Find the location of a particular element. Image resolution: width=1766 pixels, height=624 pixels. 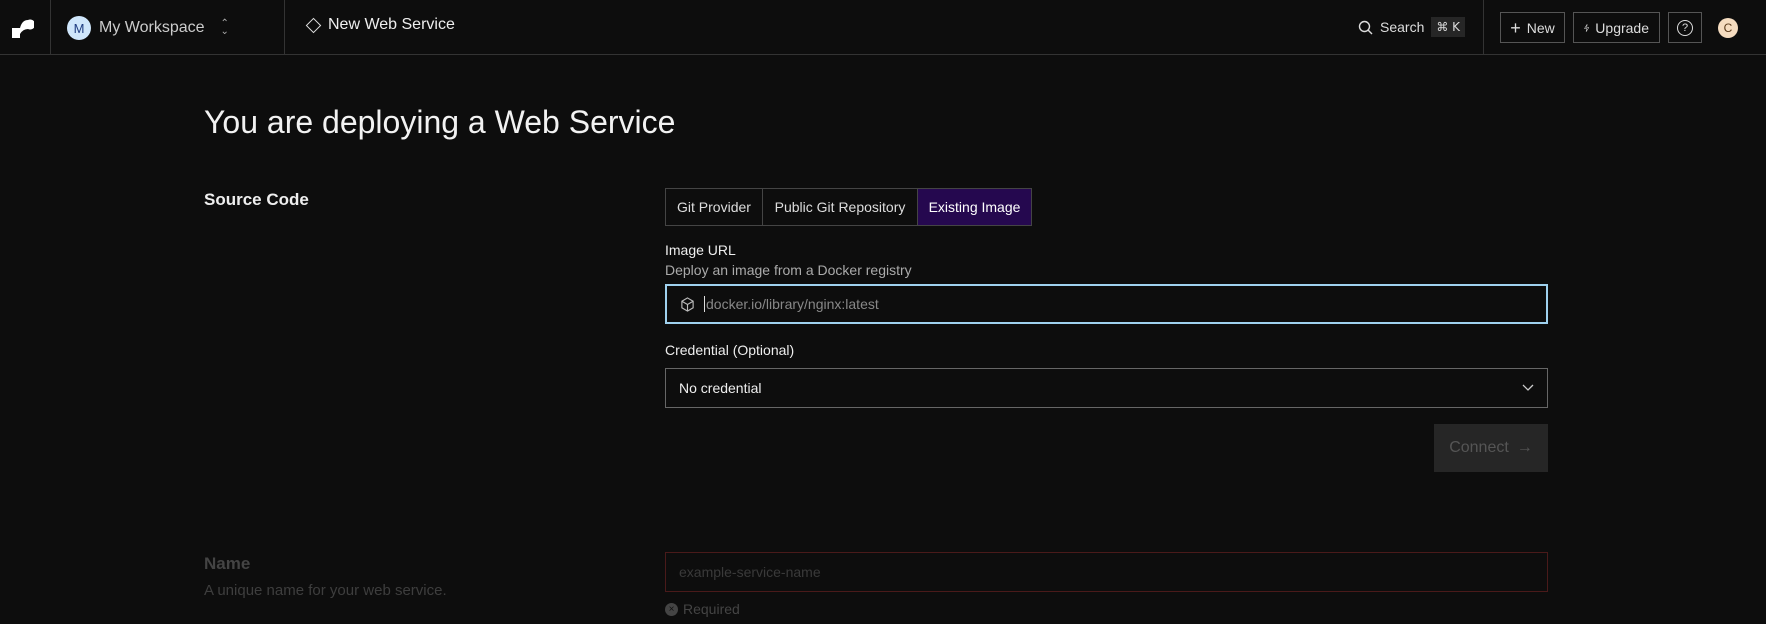

new-button: + New is located at coordinates (1532, 27).